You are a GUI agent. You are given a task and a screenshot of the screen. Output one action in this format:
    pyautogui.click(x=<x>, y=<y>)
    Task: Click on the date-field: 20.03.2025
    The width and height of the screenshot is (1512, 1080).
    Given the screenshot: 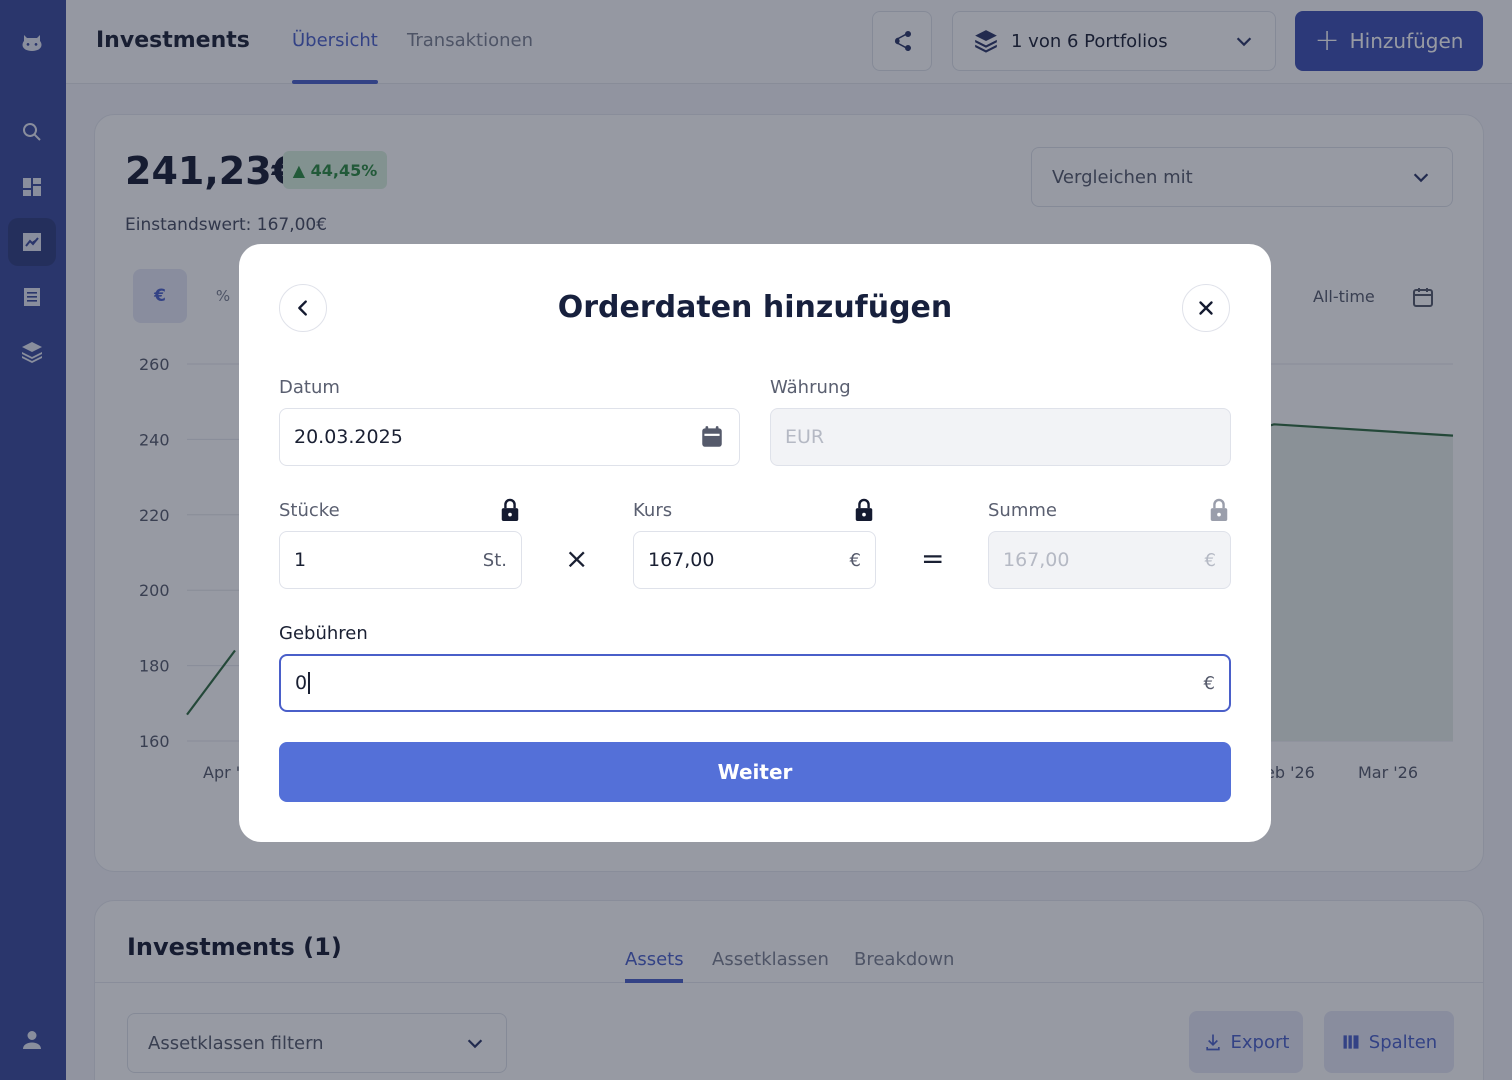 What is the action you would take?
    pyautogui.click(x=509, y=437)
    